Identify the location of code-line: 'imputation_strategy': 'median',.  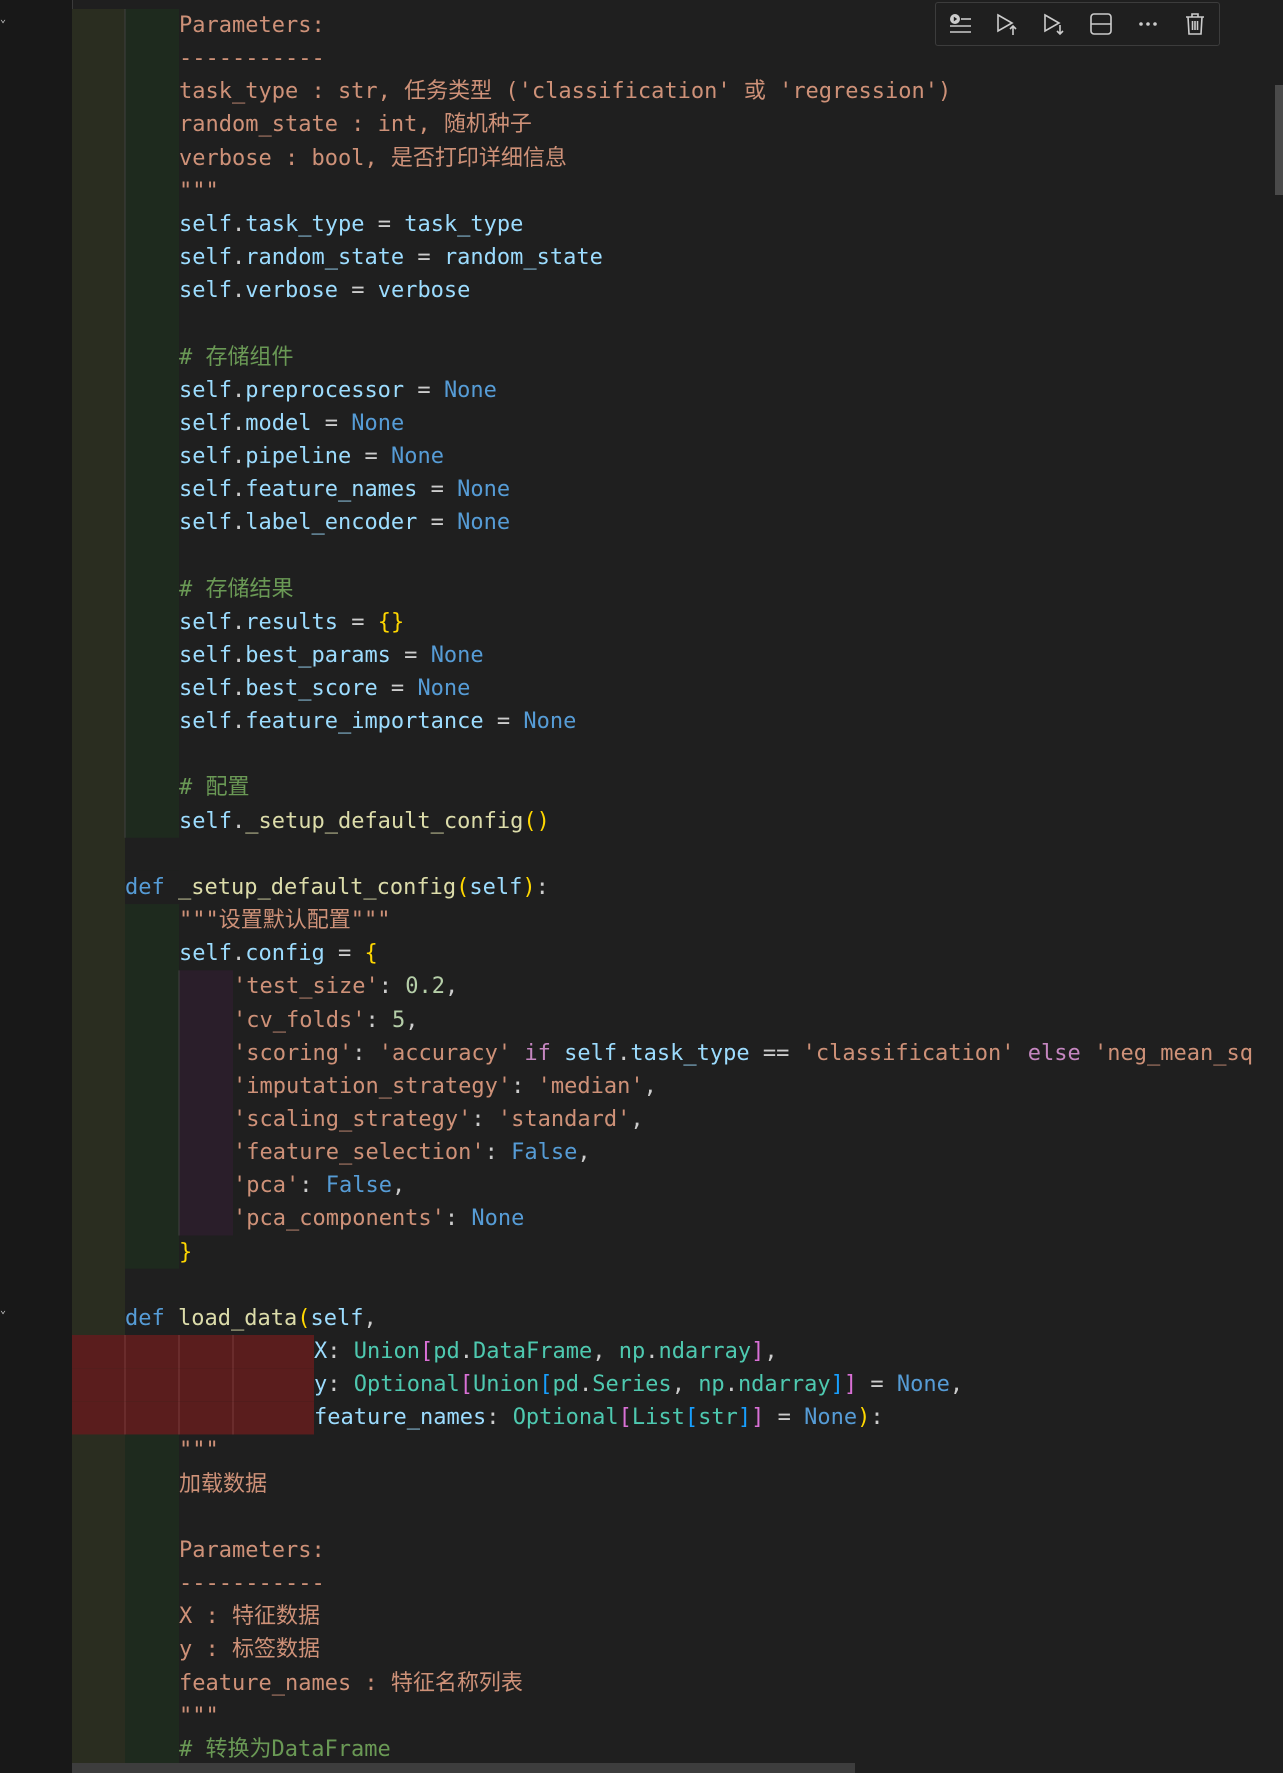
(328, 1086).